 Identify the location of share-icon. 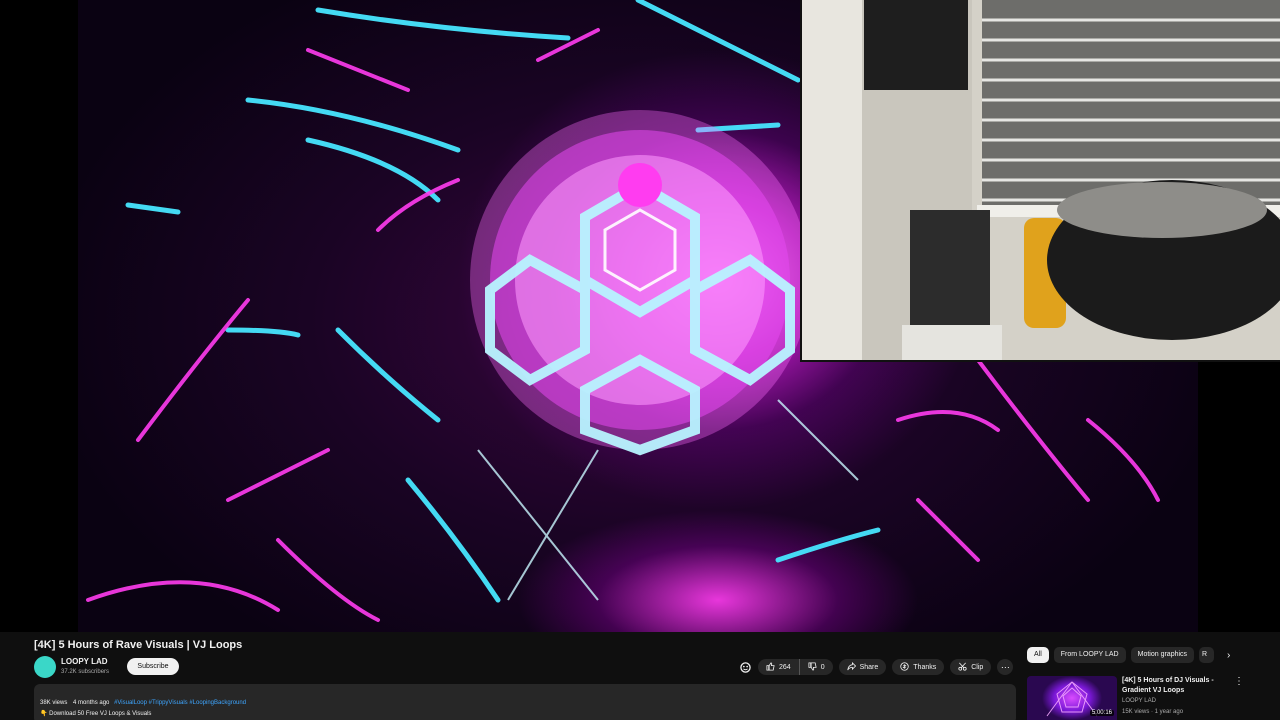
(851, 667).